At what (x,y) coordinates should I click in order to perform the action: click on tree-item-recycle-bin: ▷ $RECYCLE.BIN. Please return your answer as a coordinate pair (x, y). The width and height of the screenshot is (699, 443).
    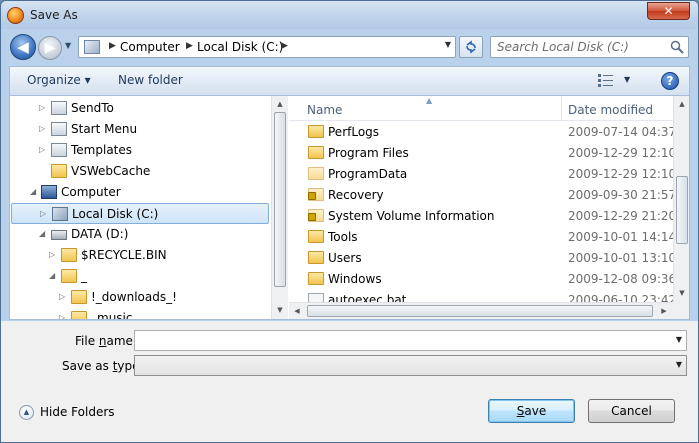
    Looking at the image, I should click on (140, 255).